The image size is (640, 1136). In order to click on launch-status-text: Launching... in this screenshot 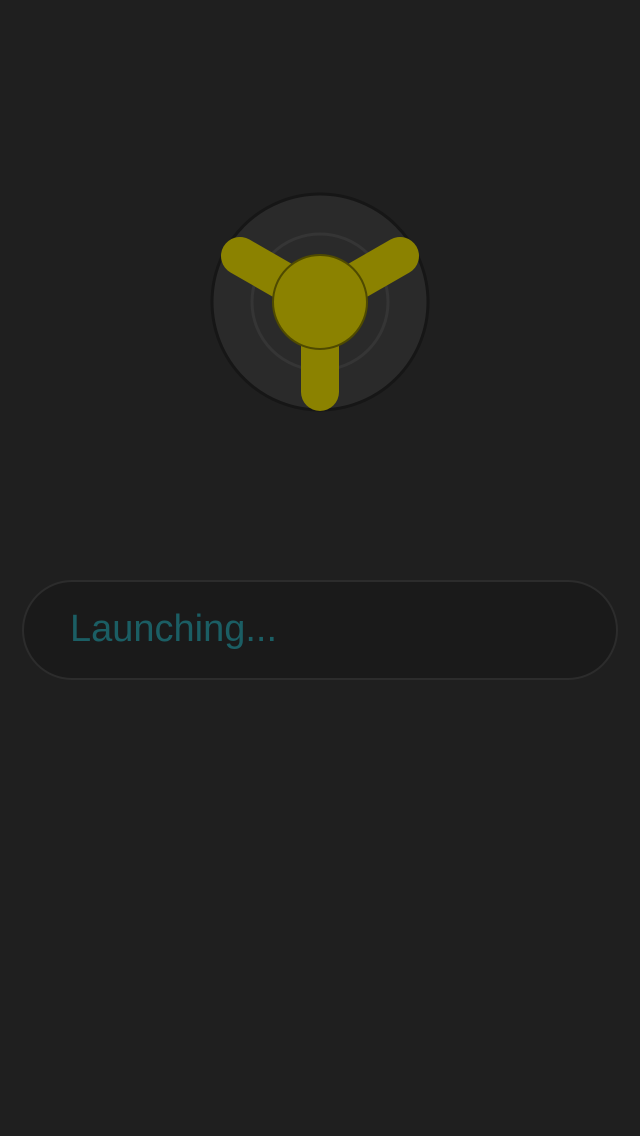, I will do `click(174, 629)`.